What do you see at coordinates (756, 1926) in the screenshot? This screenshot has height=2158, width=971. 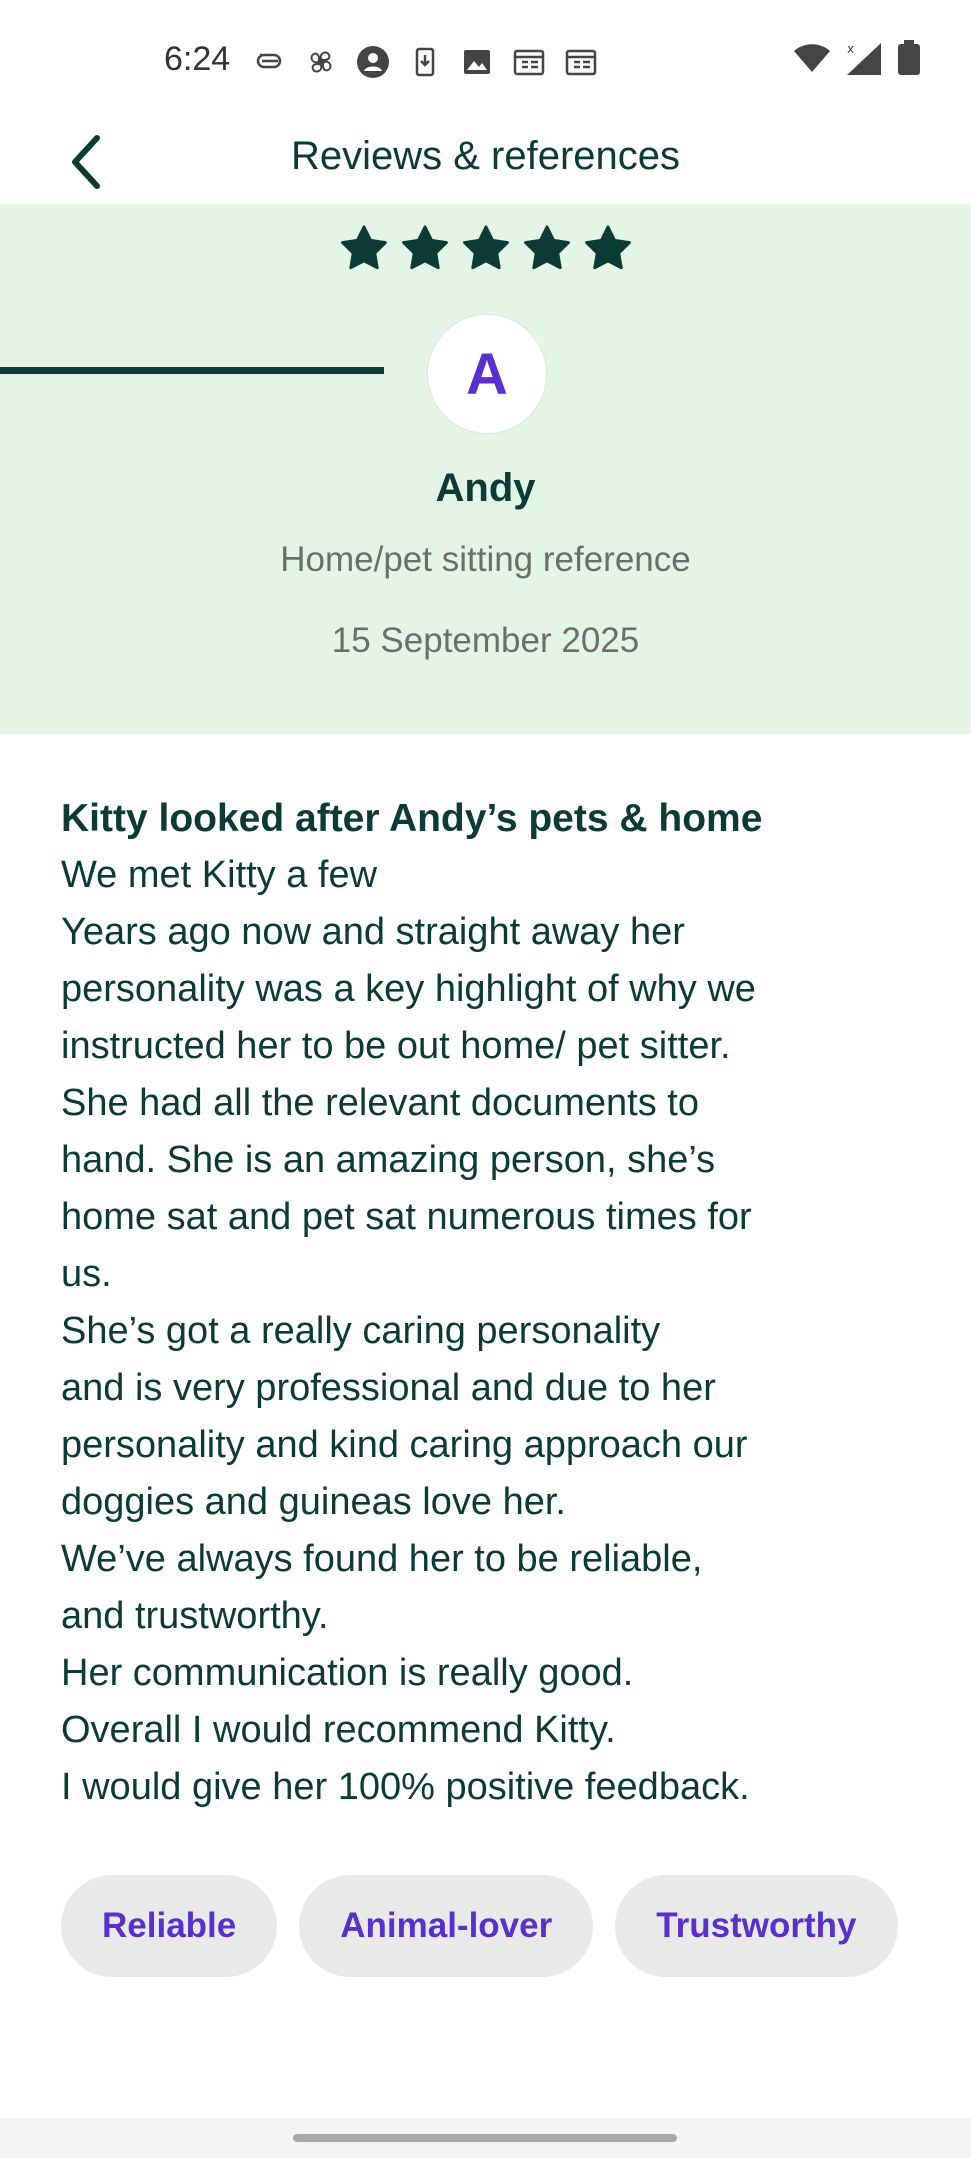 I see `tag-trustworthy: Trustworthy` at bounding box center [756, 1926].